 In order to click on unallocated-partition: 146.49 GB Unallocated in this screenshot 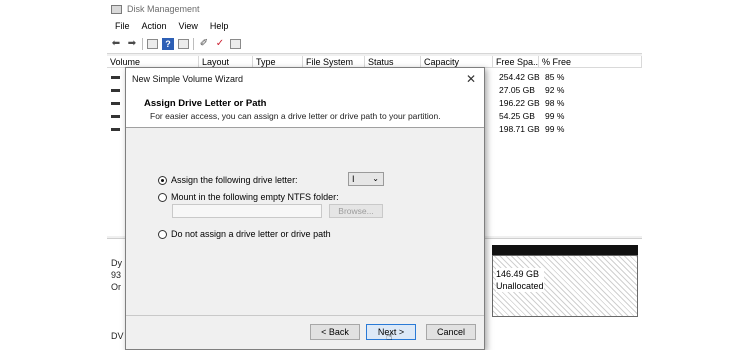, I will do `click(565, 286)`.